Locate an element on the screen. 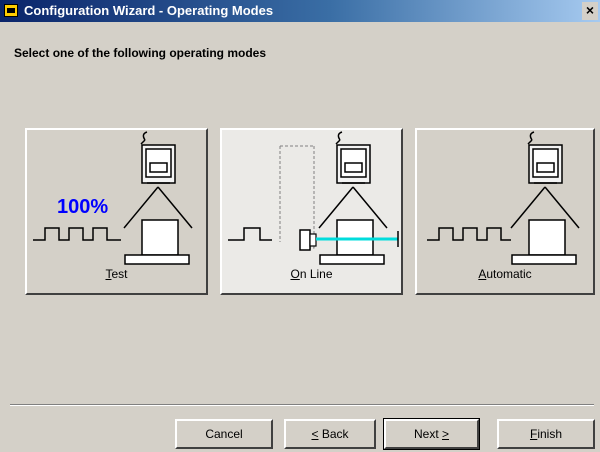  percent-text: 100% is located at coordinates (82, 207).